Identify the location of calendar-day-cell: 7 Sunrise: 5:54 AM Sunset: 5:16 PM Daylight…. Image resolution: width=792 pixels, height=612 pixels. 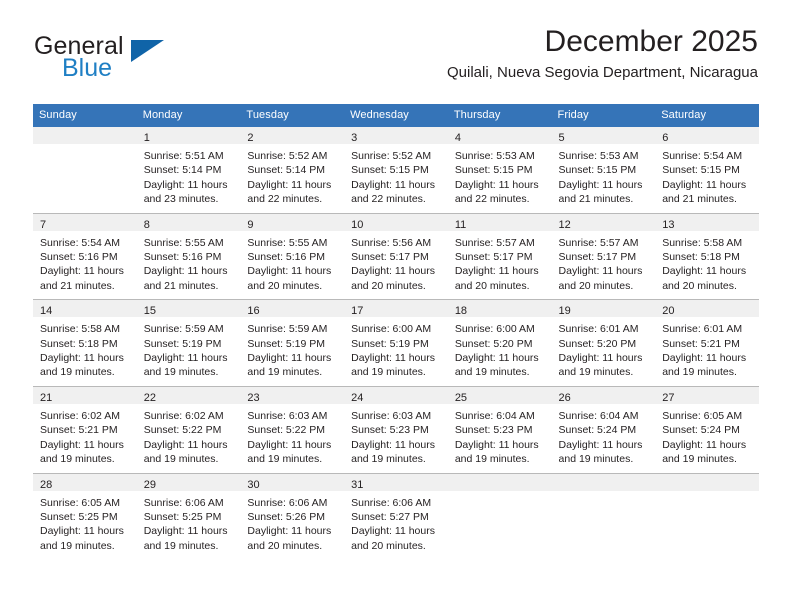
(85, 256).